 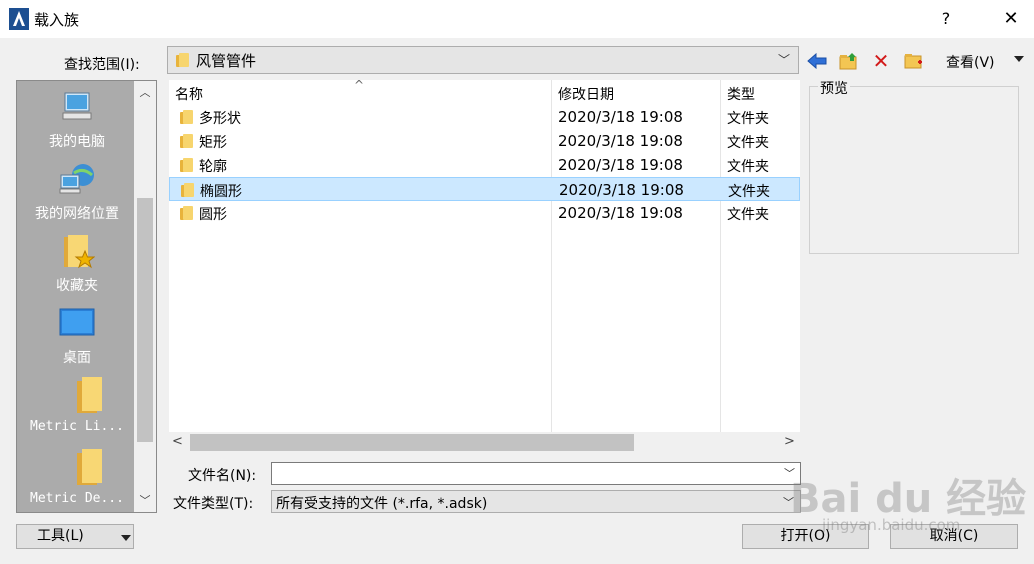 What do you see at coordinates (484, 165) in the screenshot?
I see `file-row: 轮廓 2020/3/18 19:08 文件夹` at bounding box center [484, 165].